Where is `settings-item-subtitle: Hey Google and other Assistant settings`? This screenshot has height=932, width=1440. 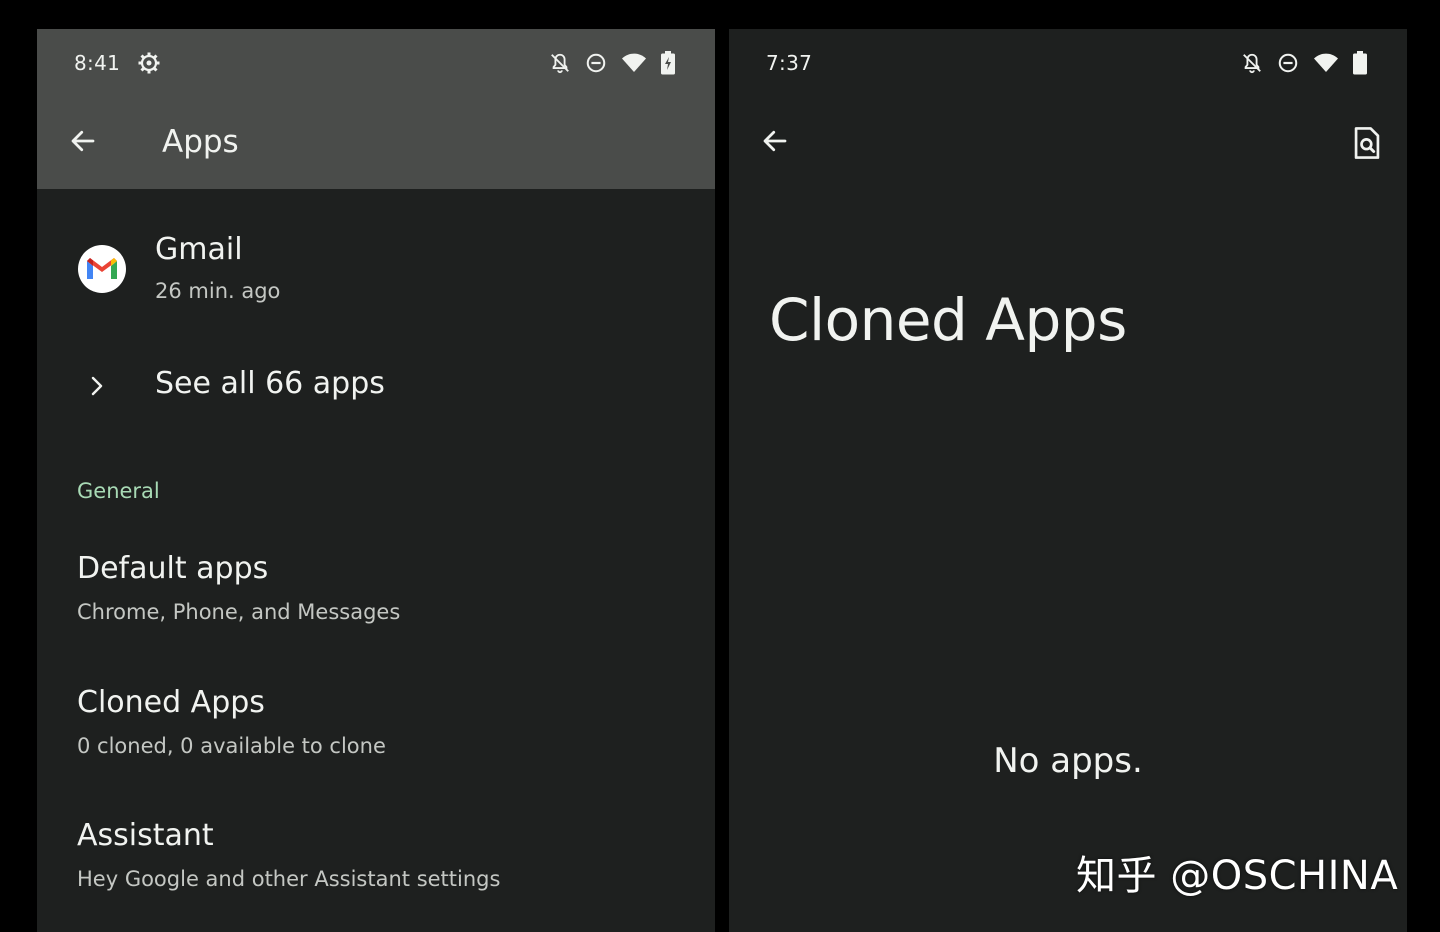
settings-item-subtitle: Hey Google and other Assistant settings is located at coordinates (289, 879).